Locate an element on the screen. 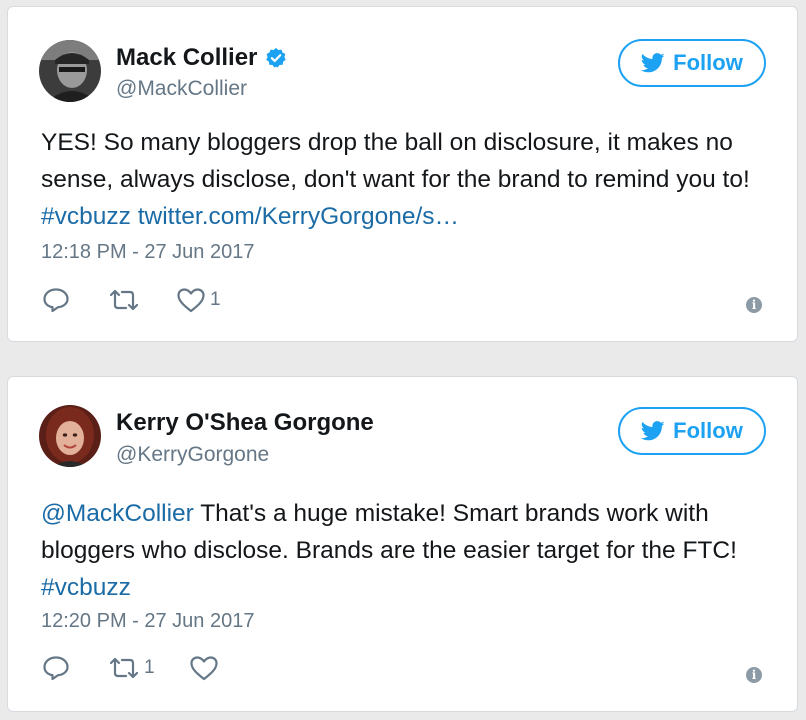 The image size is (806, 720). retweet-button: 1 is located at coordinates (131, 668).